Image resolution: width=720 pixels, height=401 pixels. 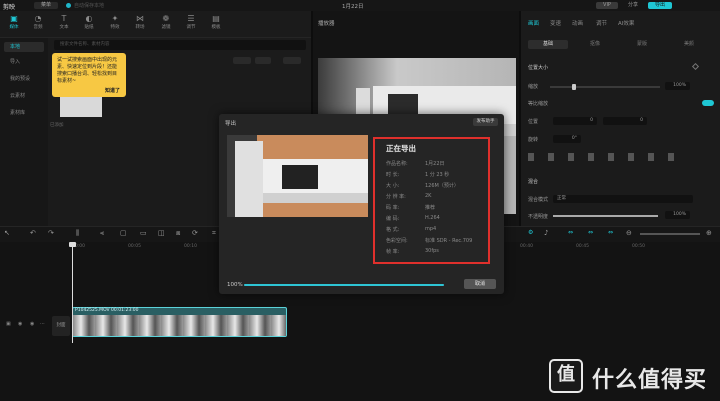 What do you see at coordinates (51, 233) in the screenshot?
I see `redo-icon: ↷` at bounding box center [51, 233].